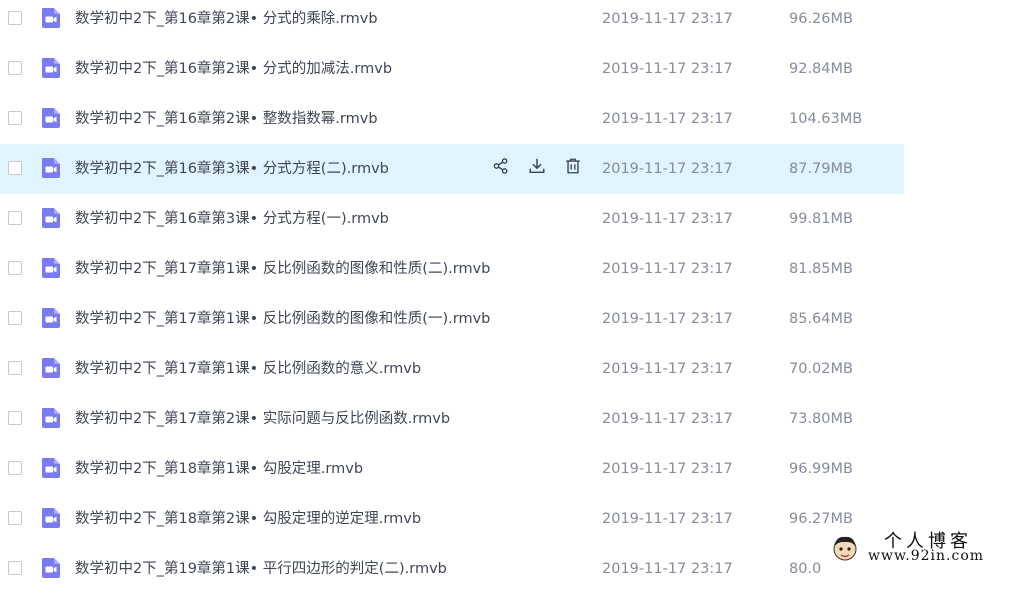 This screenshot has width=1020, height=594. I want to click on file-name: 数学初中2下_第16章第2课• 分式的乘除.rmvb, so click(226, 19).